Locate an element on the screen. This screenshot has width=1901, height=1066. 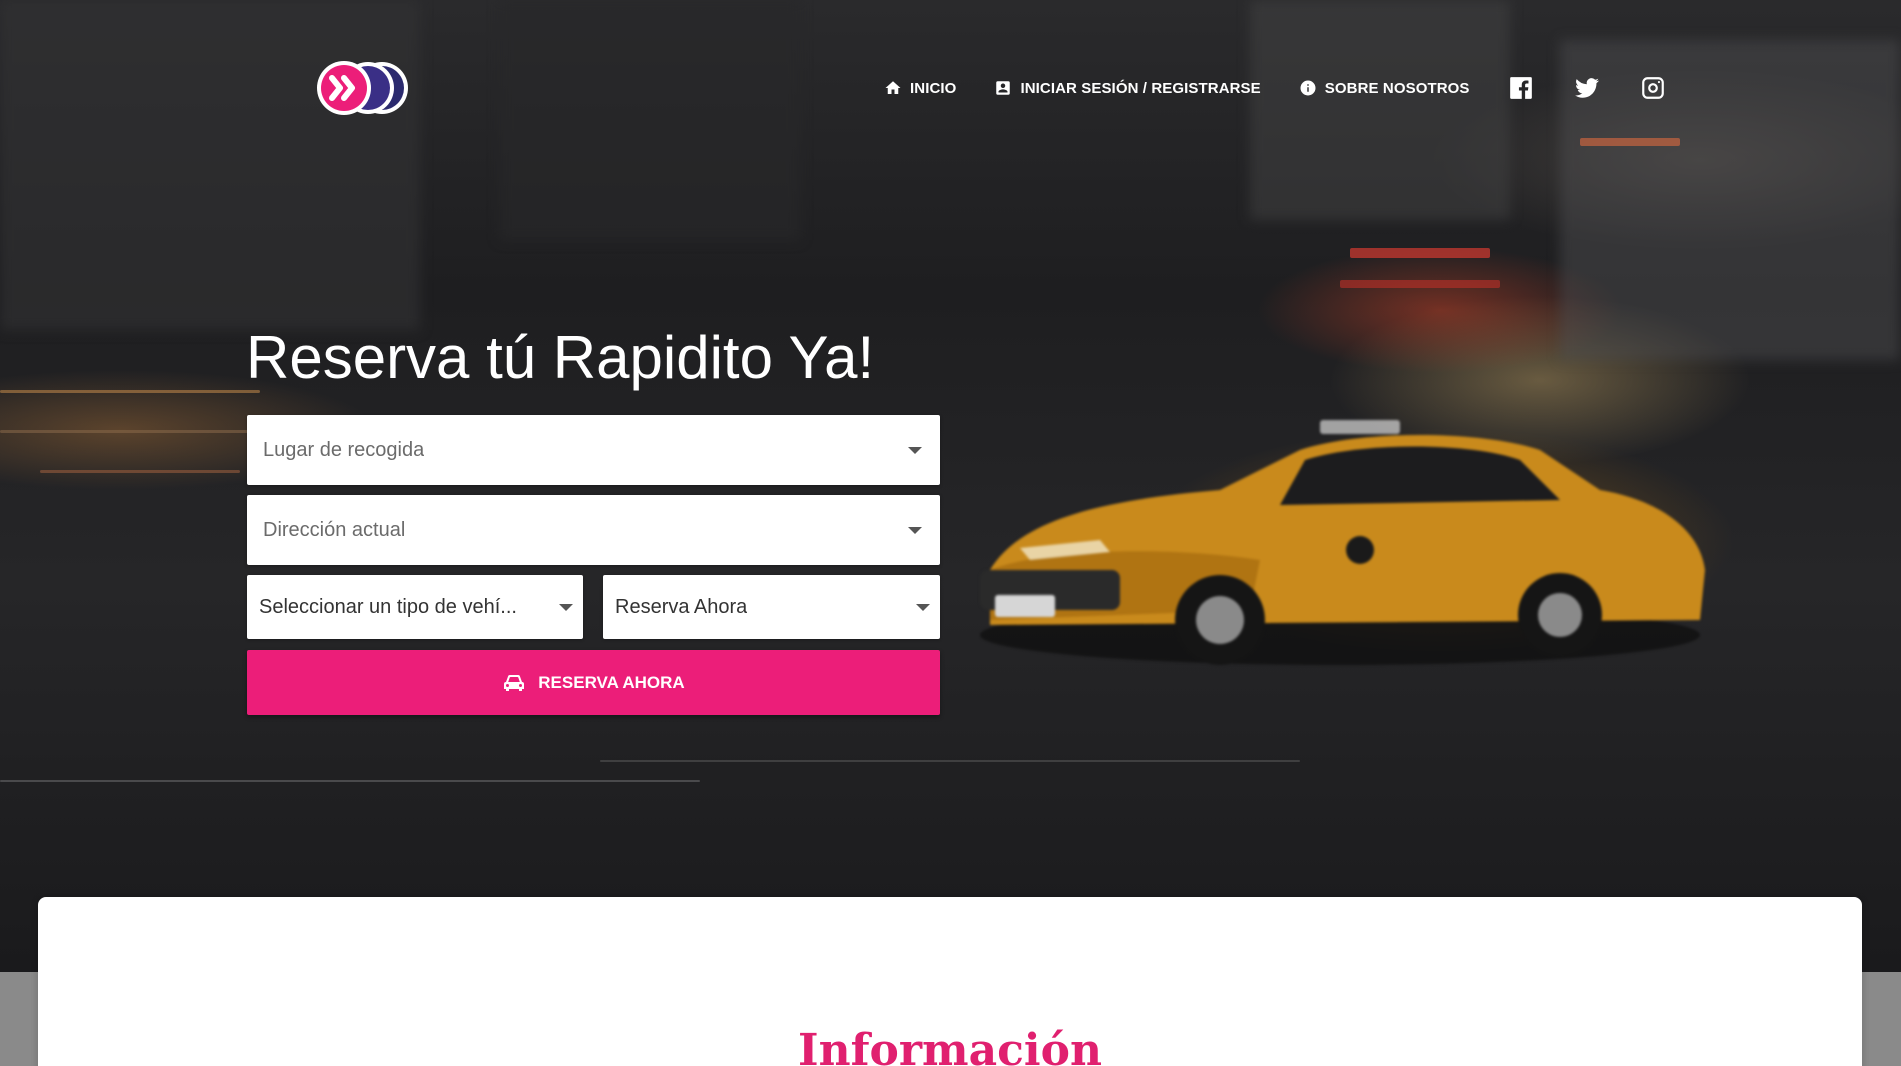
twitter-icon is located at coordinates (1586, 88).